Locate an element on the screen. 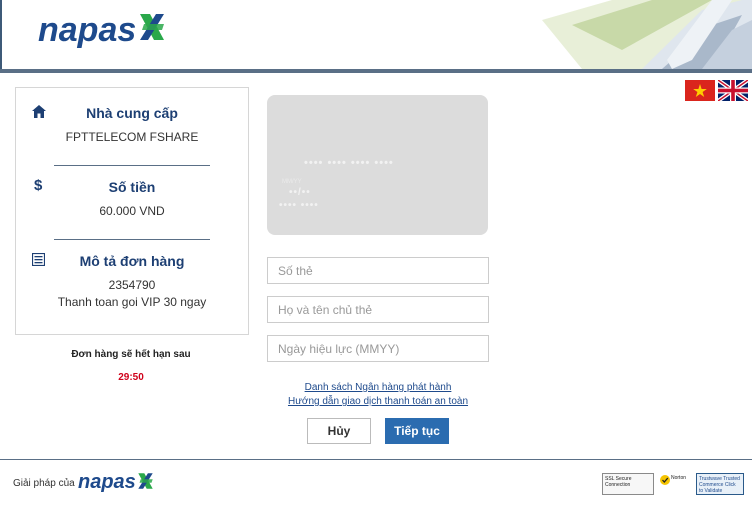 The width and height of the screenshot is (752, 505). footer-napas-logo: napas is located at coordinates (116, 482).